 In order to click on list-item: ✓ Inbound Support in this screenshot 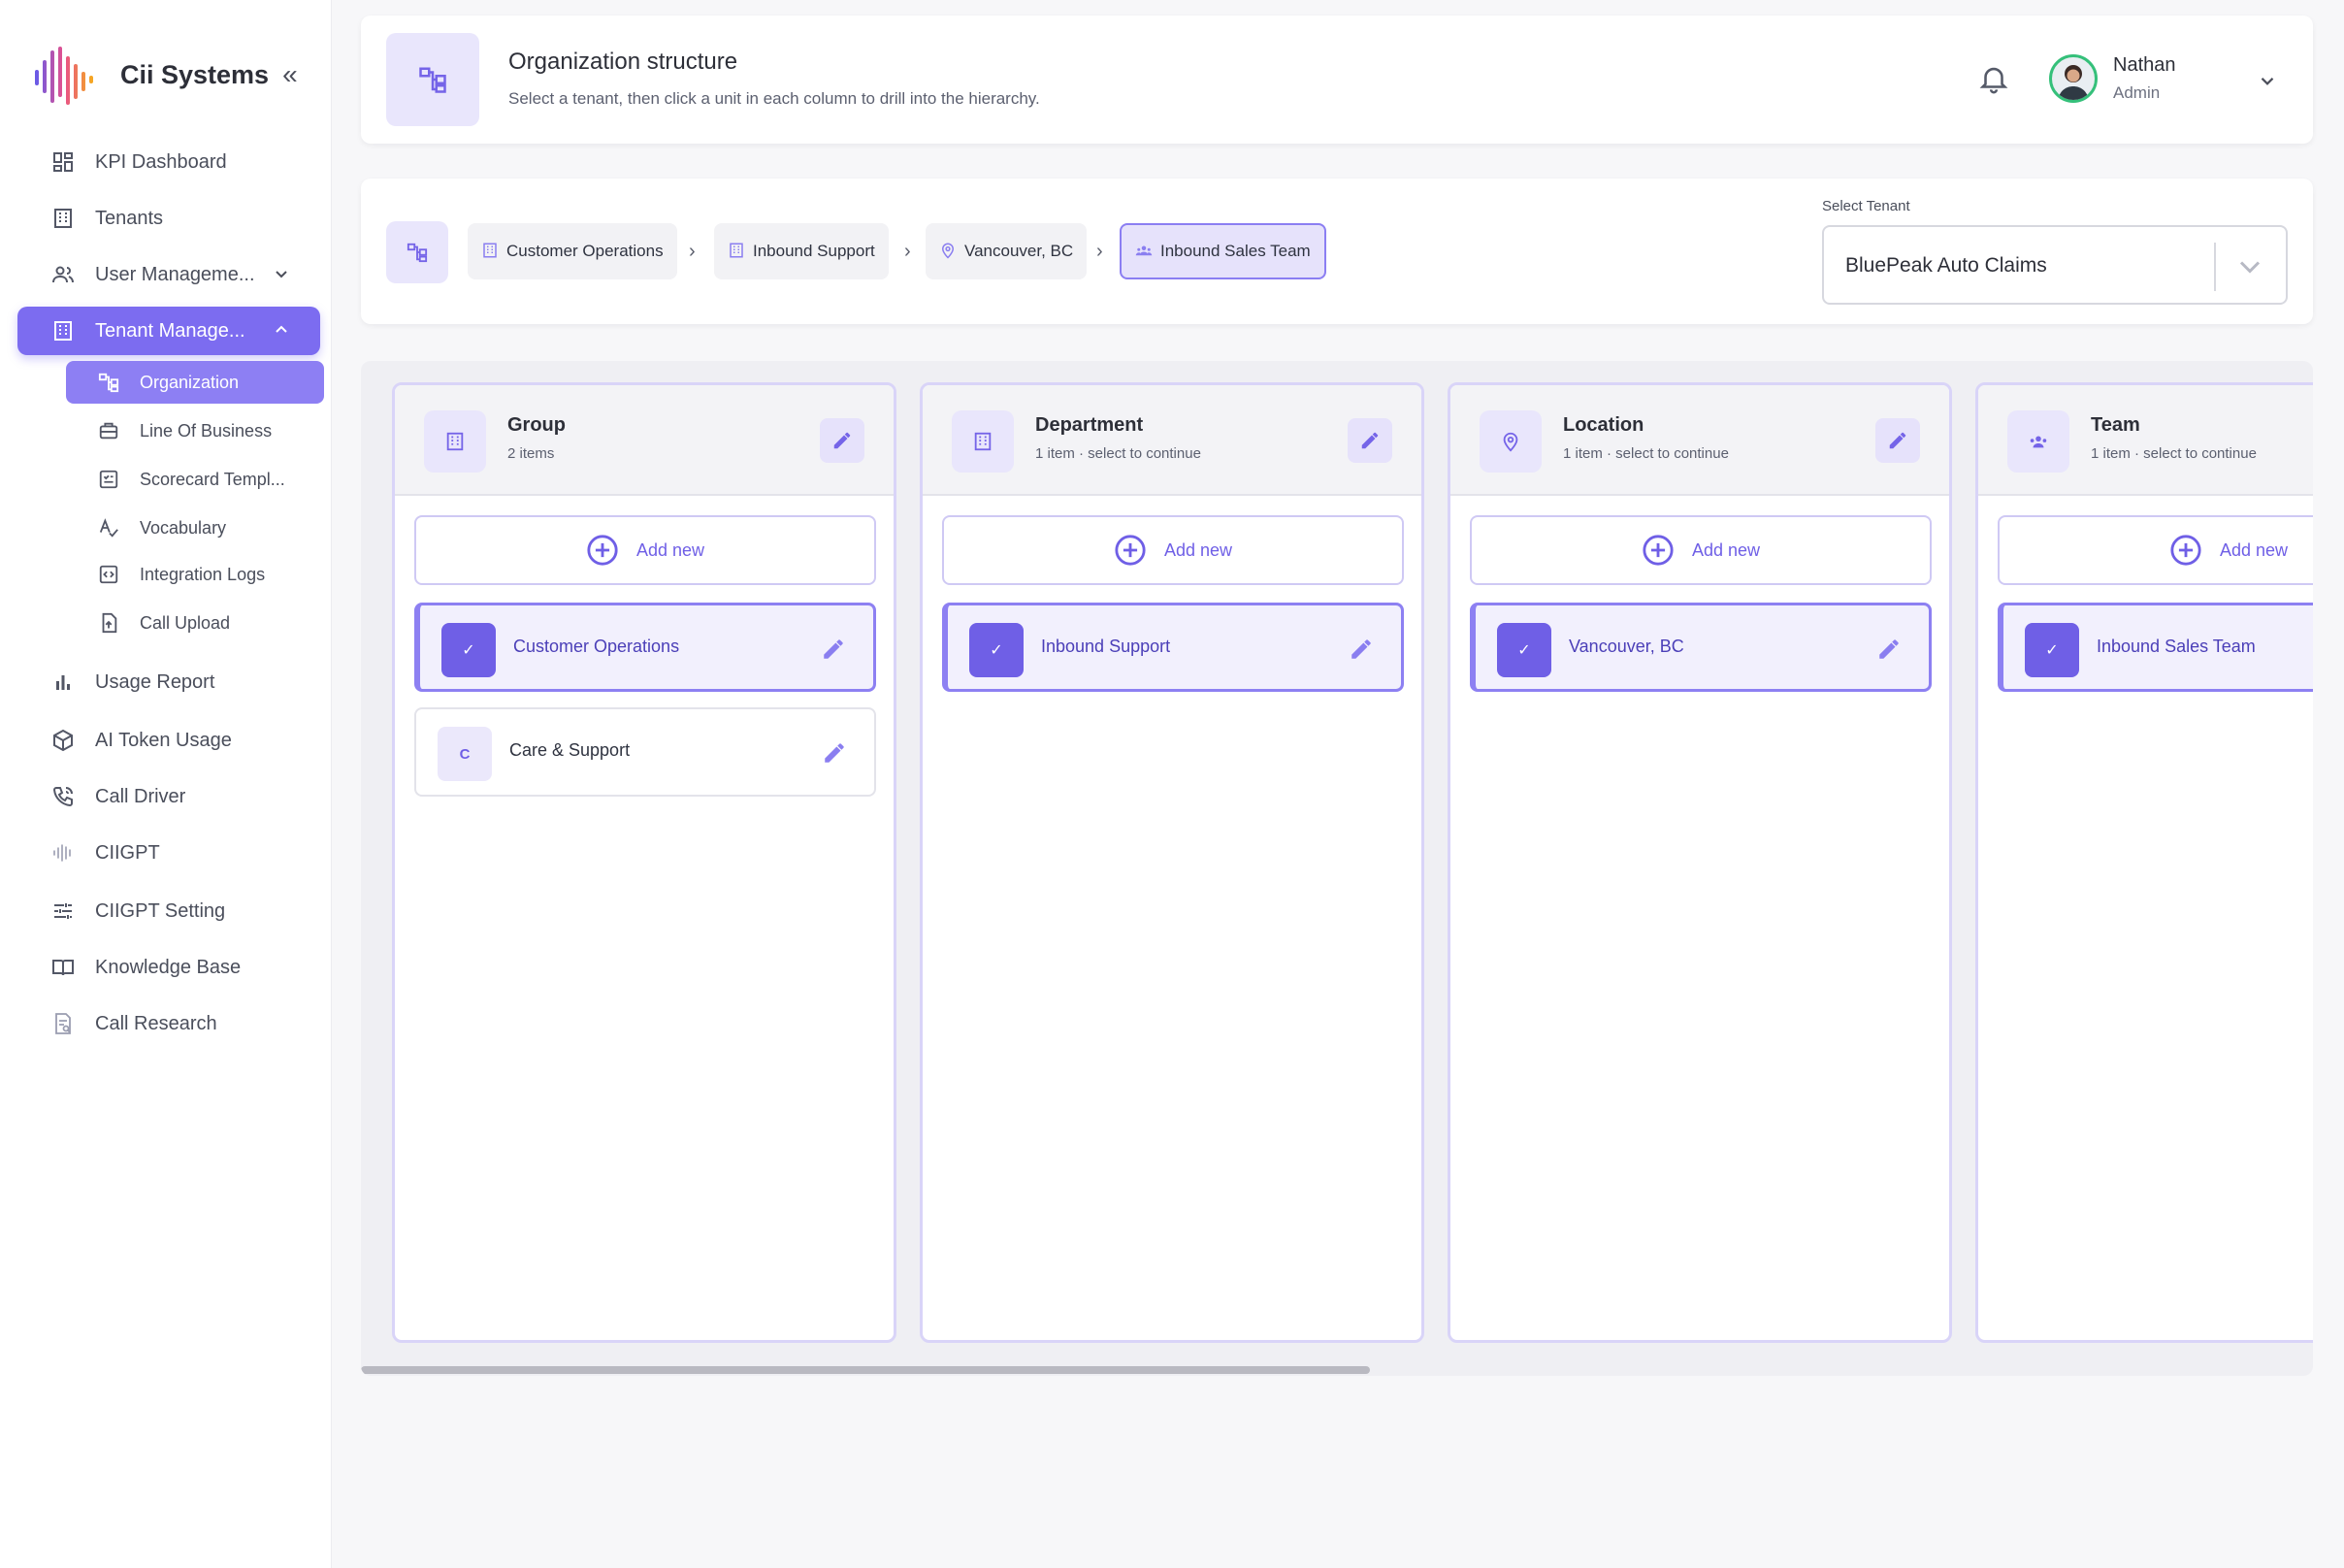, I will do `click(1173, 647)`.